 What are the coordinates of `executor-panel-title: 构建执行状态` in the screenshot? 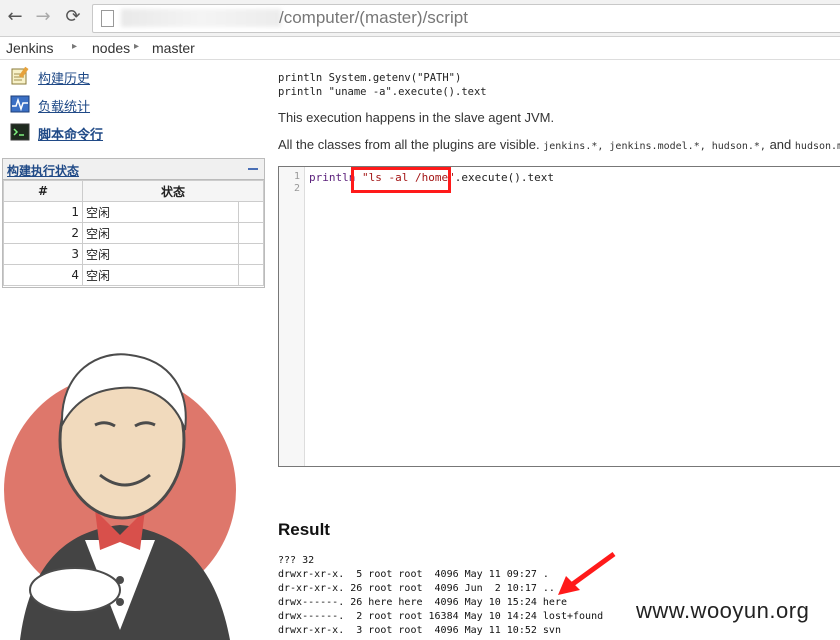 It's located at (43, 170).